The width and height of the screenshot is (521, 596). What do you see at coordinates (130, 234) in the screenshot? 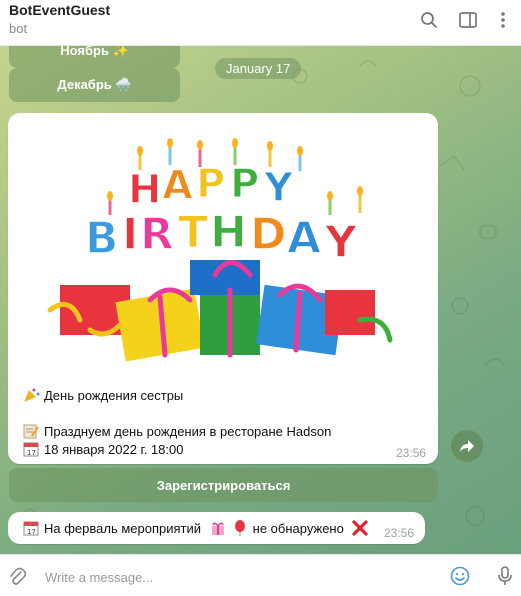
I see `svg-text: I` at bounding box center [130, 234].